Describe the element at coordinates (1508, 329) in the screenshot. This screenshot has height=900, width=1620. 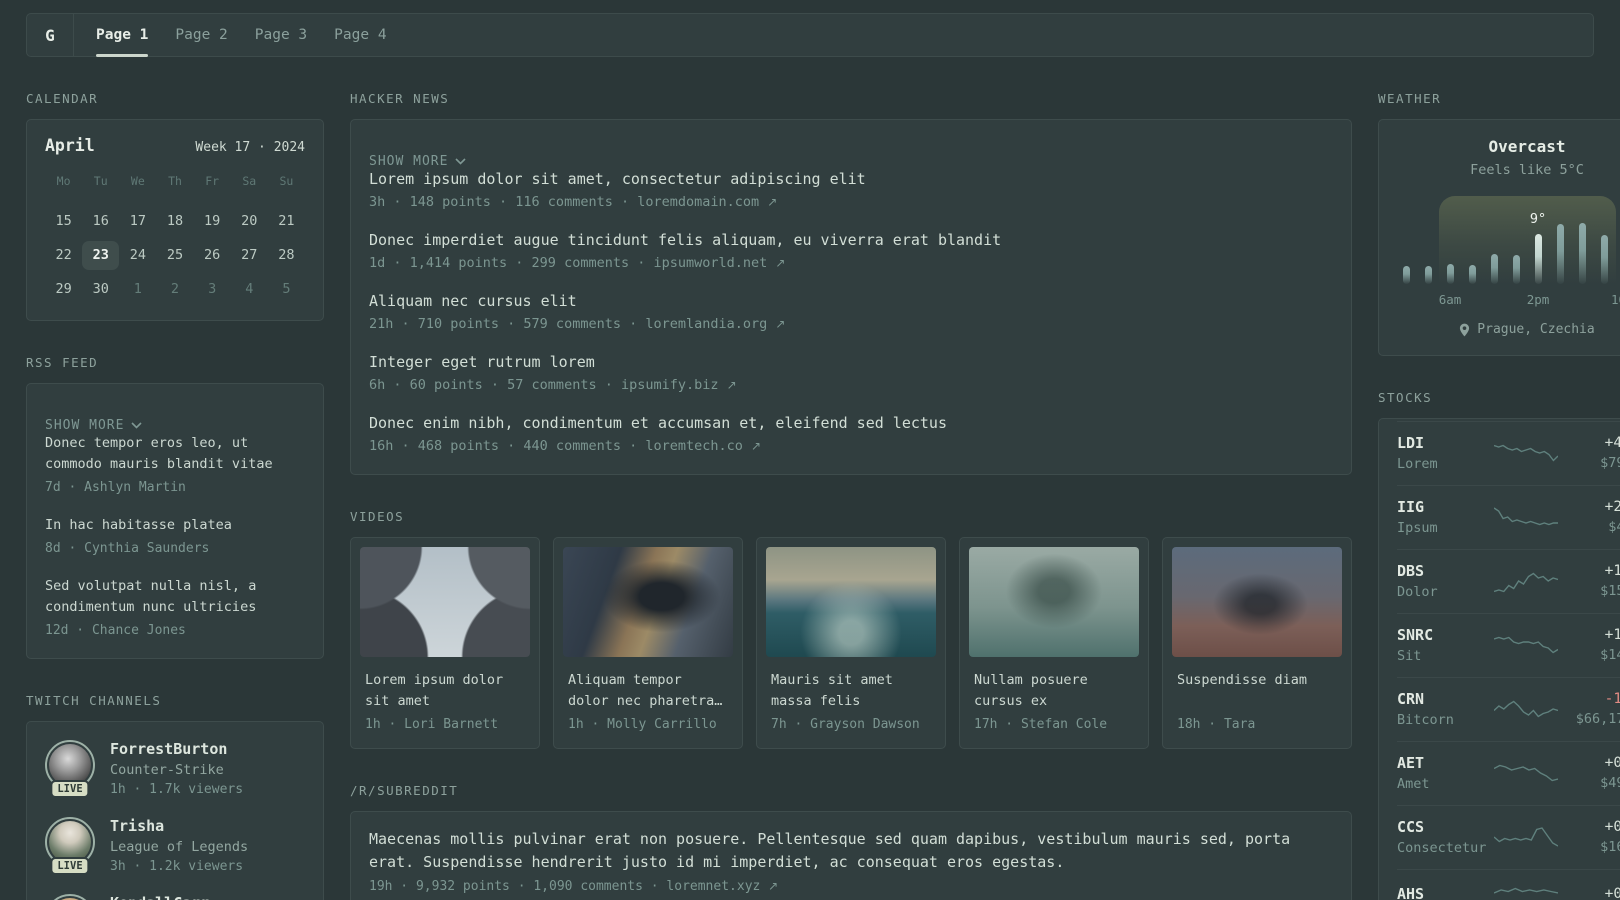
I see `weather-location: Prague, Czechia` at that location.